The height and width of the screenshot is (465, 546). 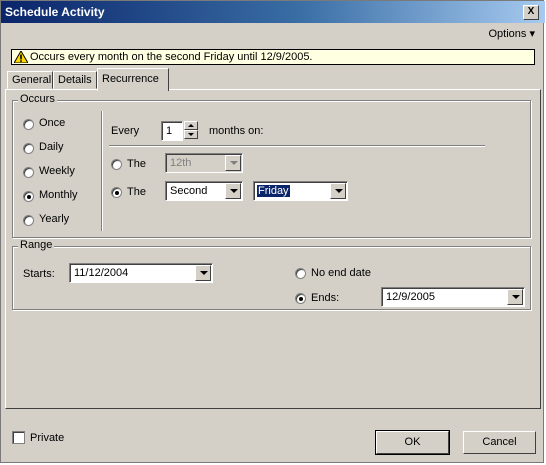 I want to click on ok-button: OK, so click(x=412, y=442).